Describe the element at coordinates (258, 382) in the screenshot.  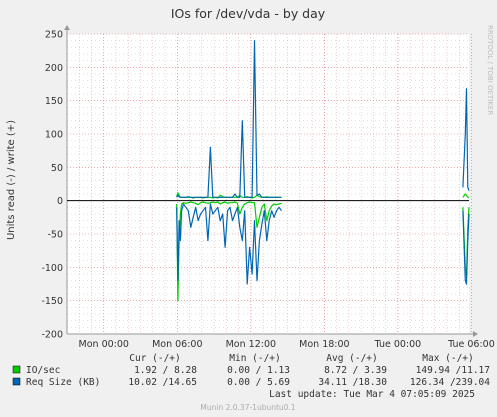
I see `legend-req-size-min: 0.00 / 5.69` at that location.